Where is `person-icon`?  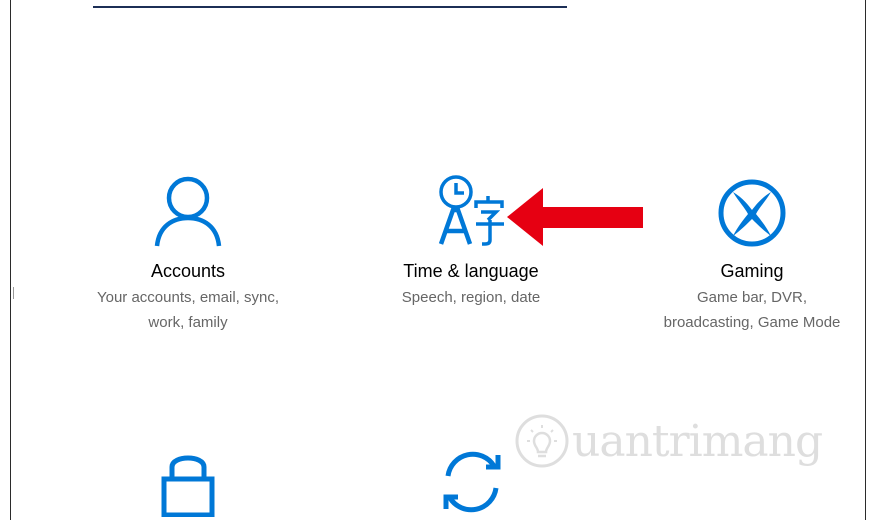
person-icon is located at coordinates (188, 211).